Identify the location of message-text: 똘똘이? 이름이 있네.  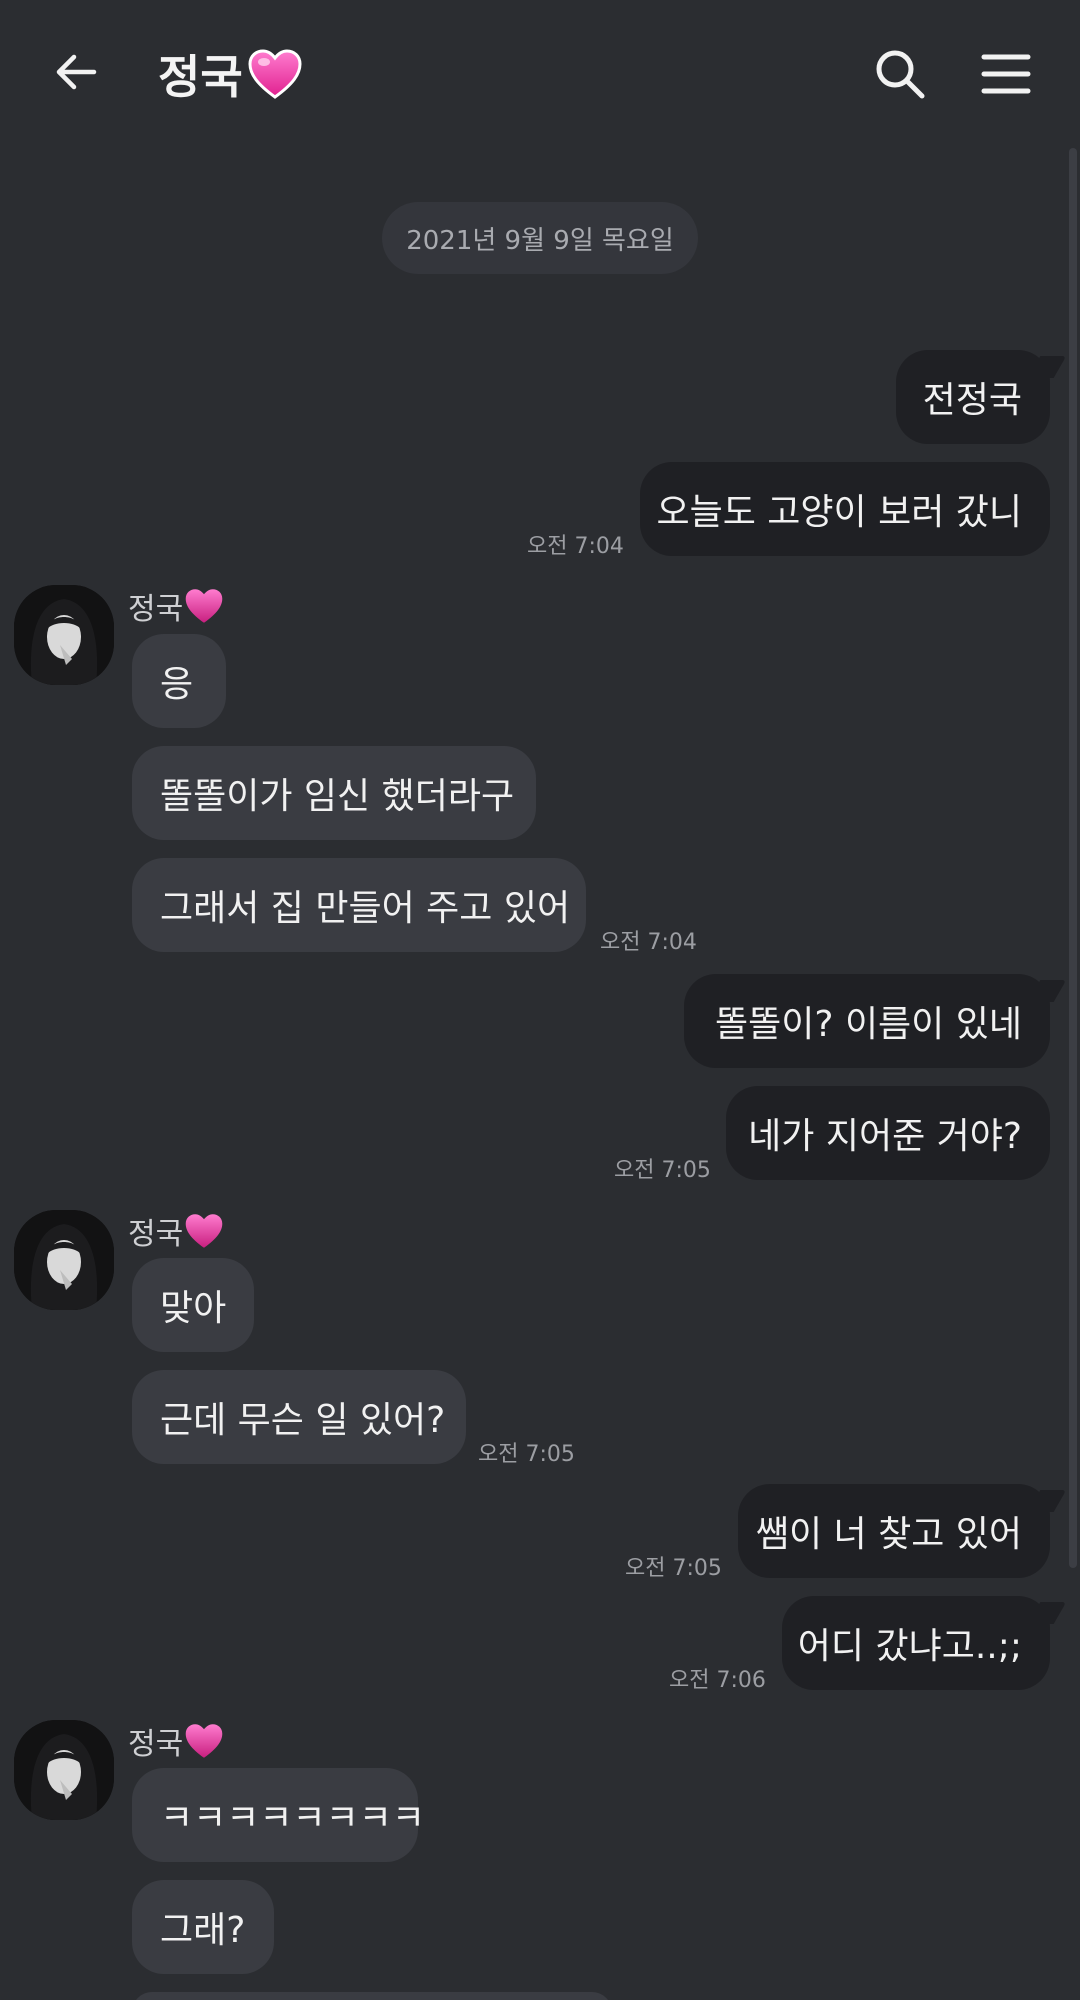
(868, 1024).